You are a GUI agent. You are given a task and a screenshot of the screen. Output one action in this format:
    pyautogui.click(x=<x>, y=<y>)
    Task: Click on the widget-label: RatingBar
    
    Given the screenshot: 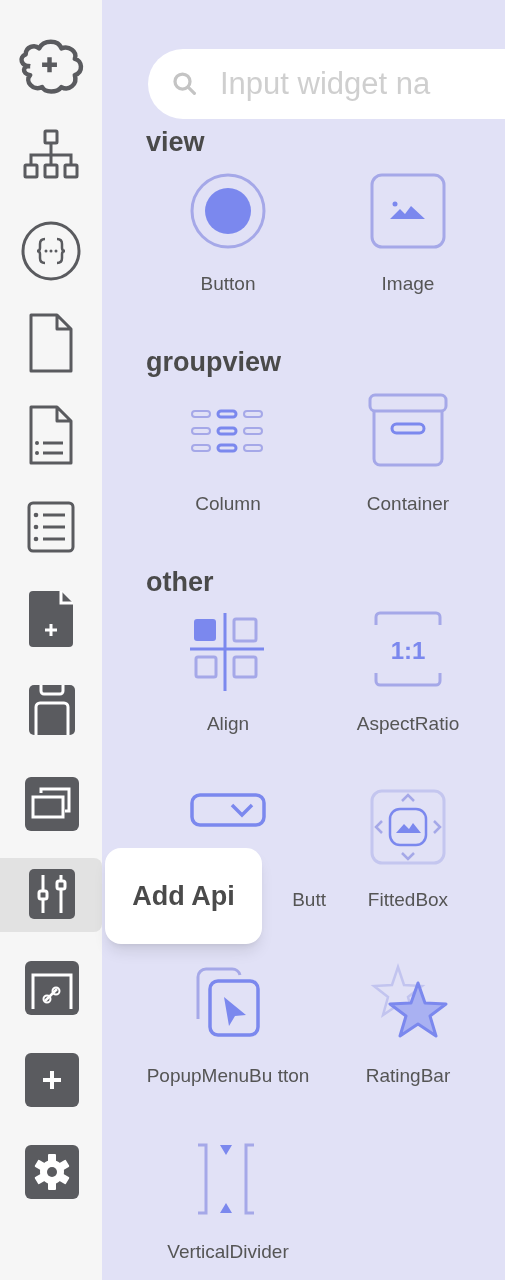 What is the action you would take?
    pyautogui.click(x=408, y=1076)
    